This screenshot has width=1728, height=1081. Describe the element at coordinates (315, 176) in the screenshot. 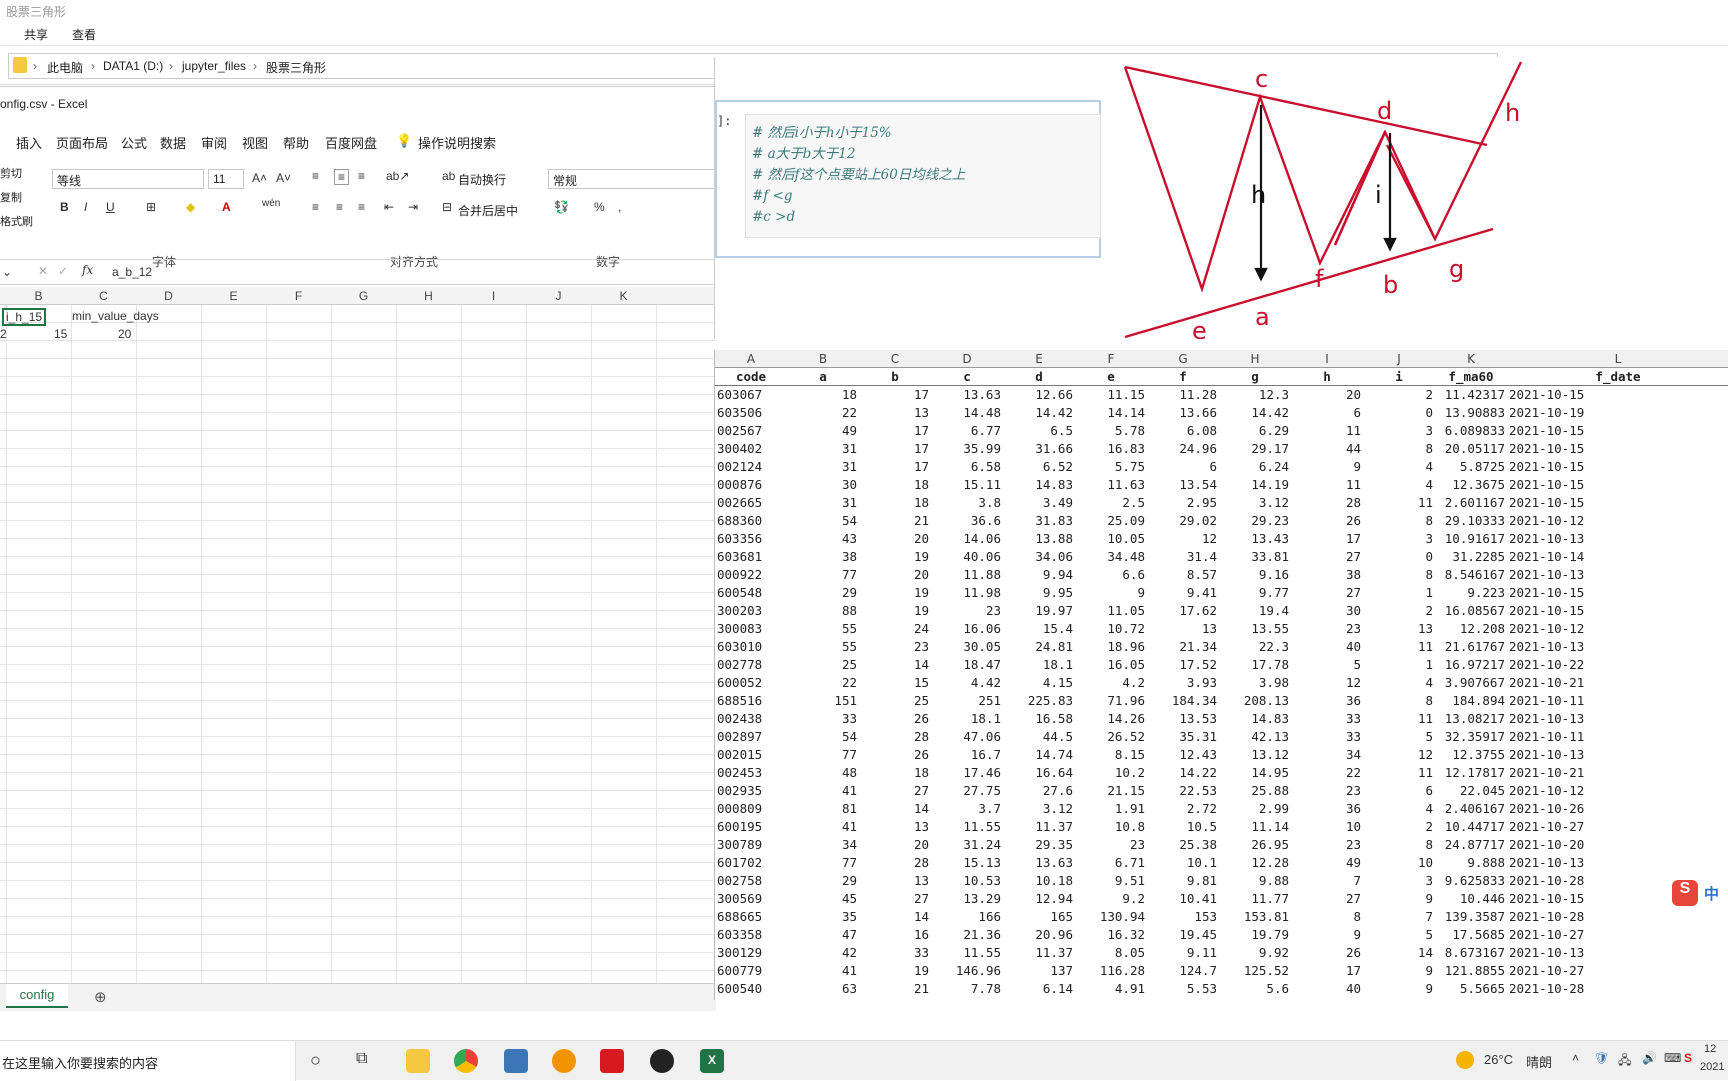

I see `align-top-icon: ≡` at that location.